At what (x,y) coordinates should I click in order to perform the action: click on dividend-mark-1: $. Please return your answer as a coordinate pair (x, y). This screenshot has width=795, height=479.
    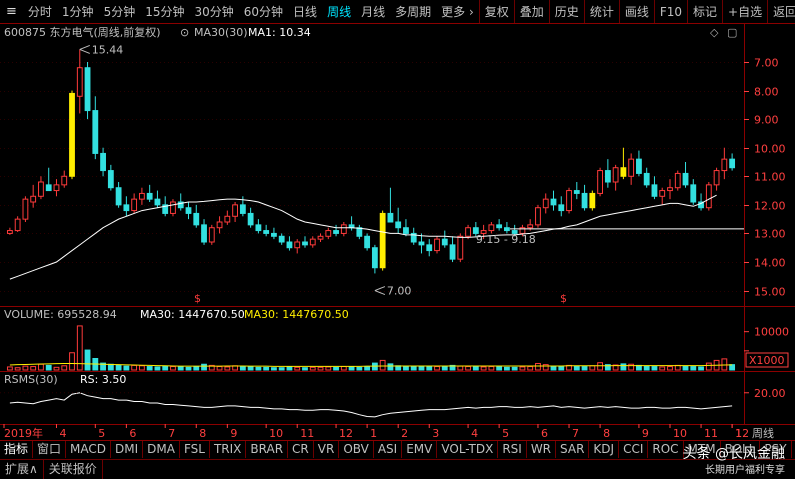
    Looking at the image, I should click on (197, 298).